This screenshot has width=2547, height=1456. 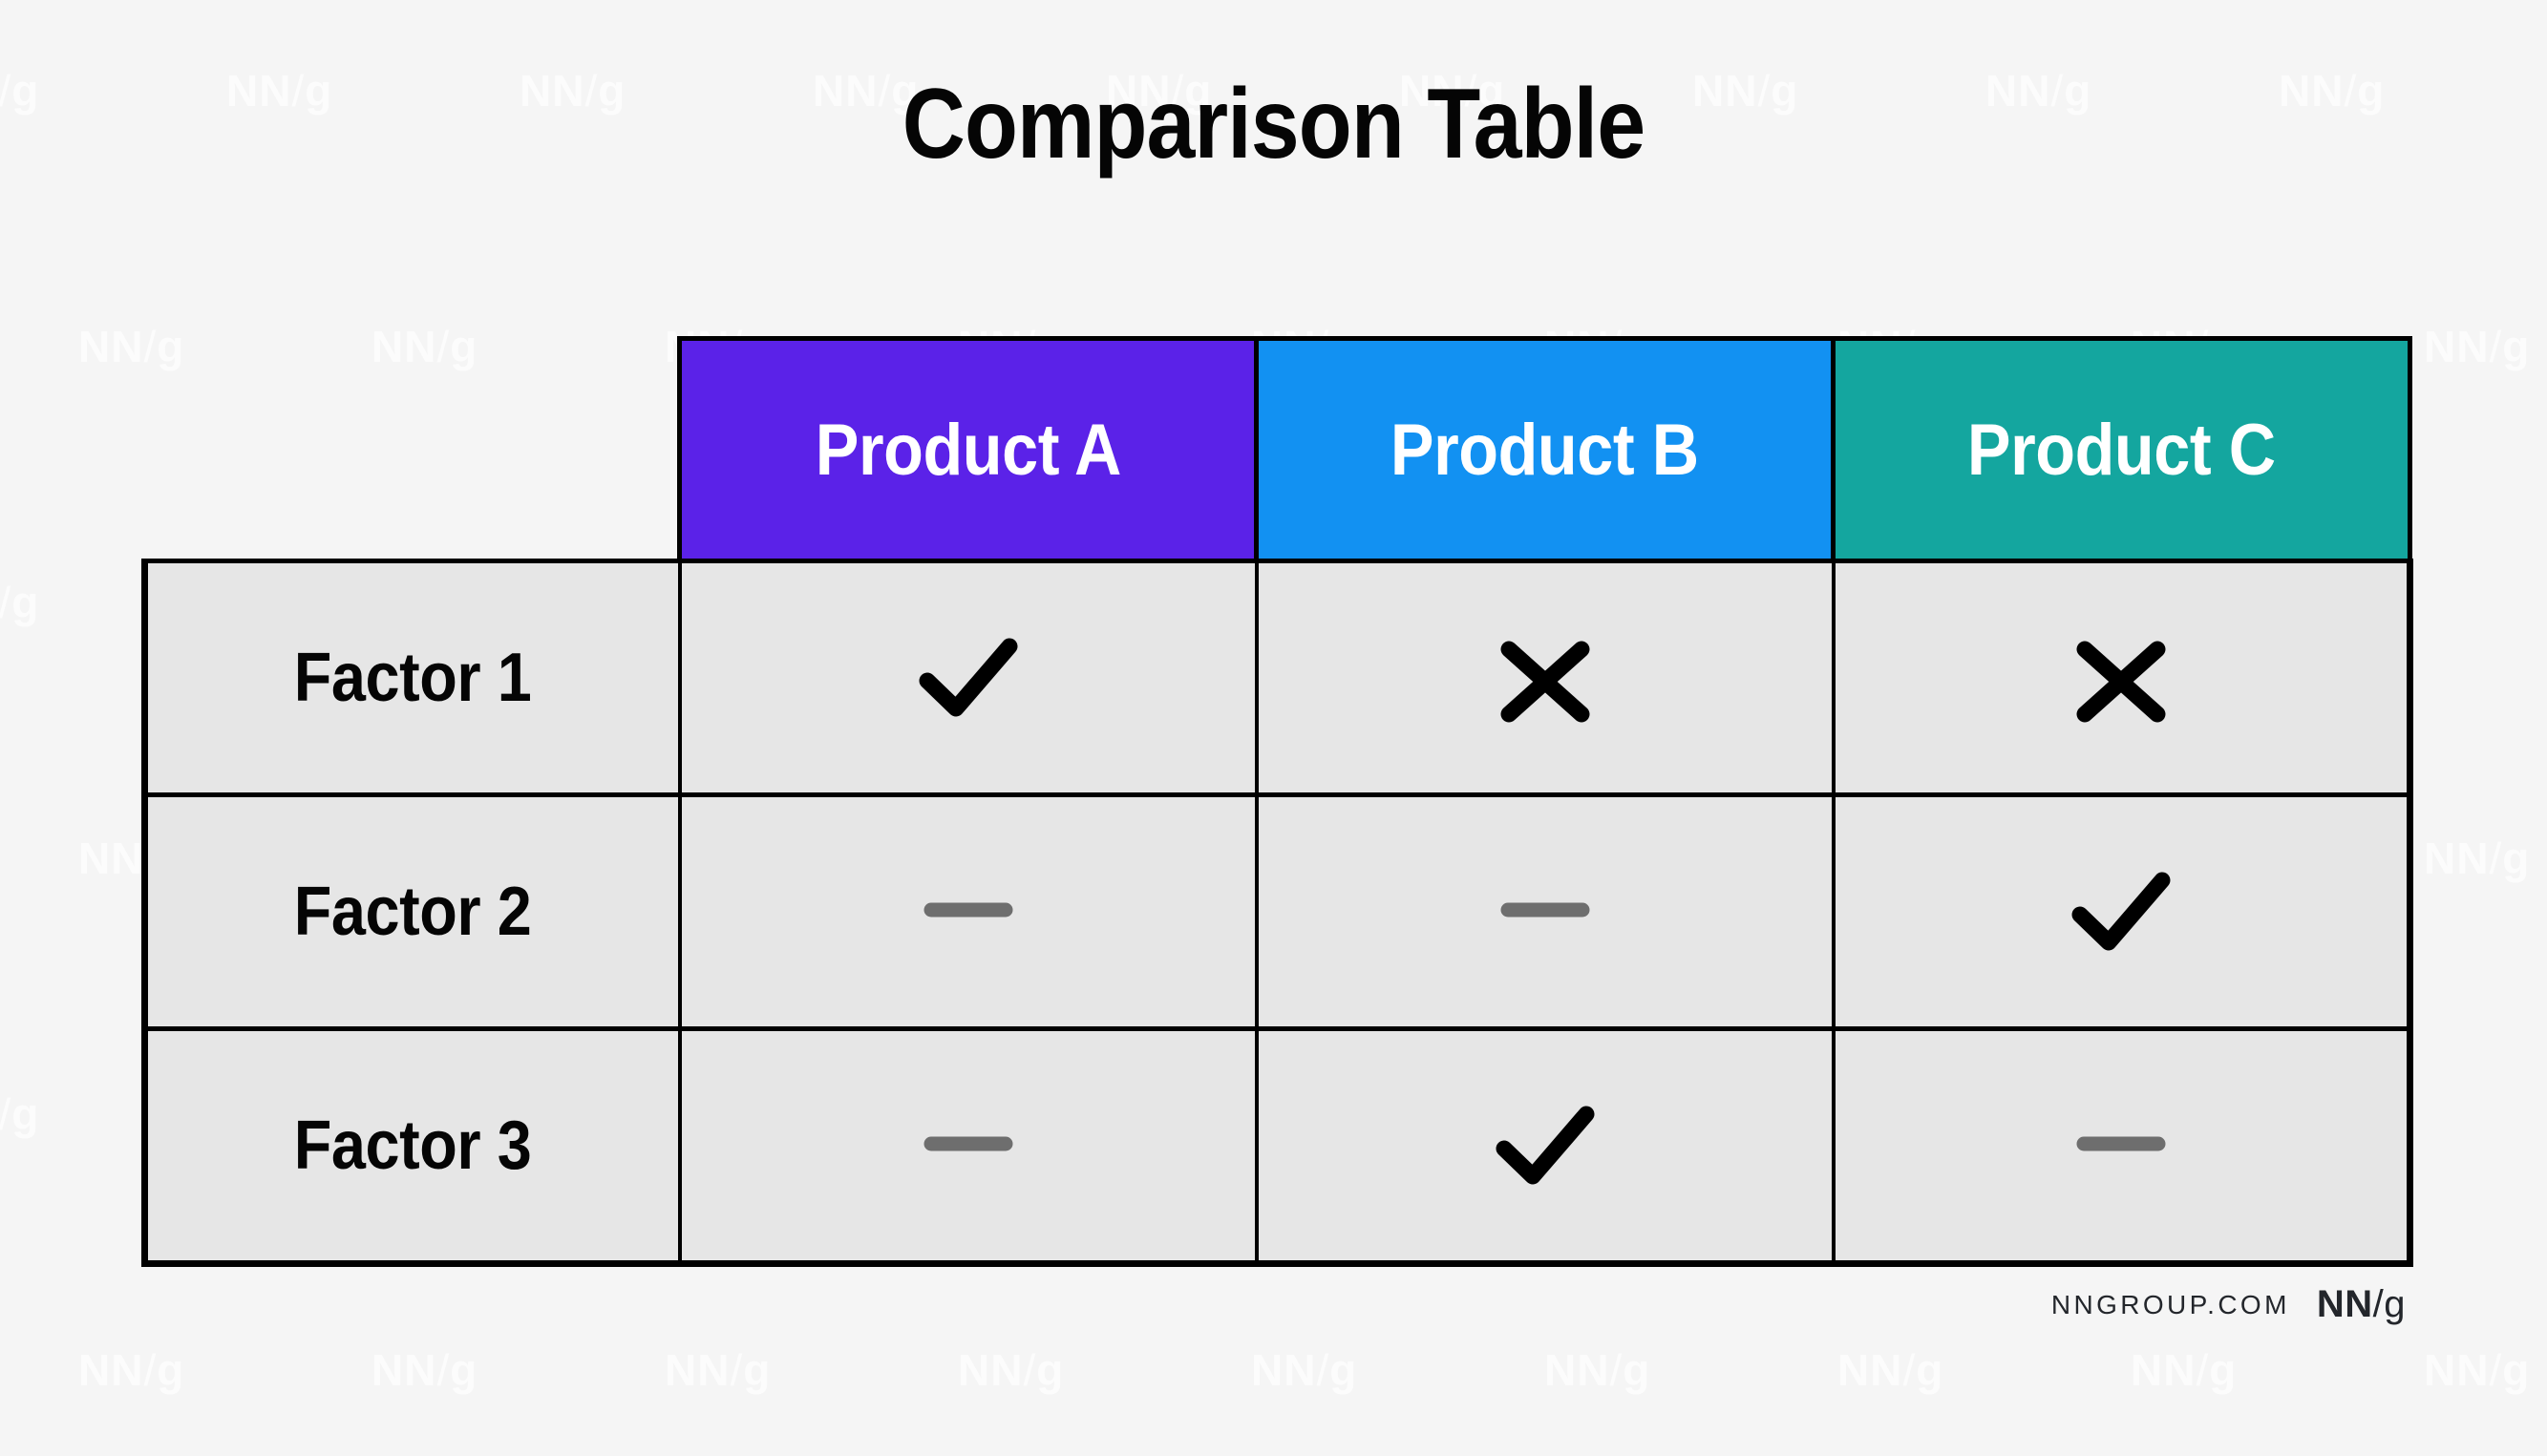 I want to click on row-header-label: Factor 2, so click(x=413, y=912).